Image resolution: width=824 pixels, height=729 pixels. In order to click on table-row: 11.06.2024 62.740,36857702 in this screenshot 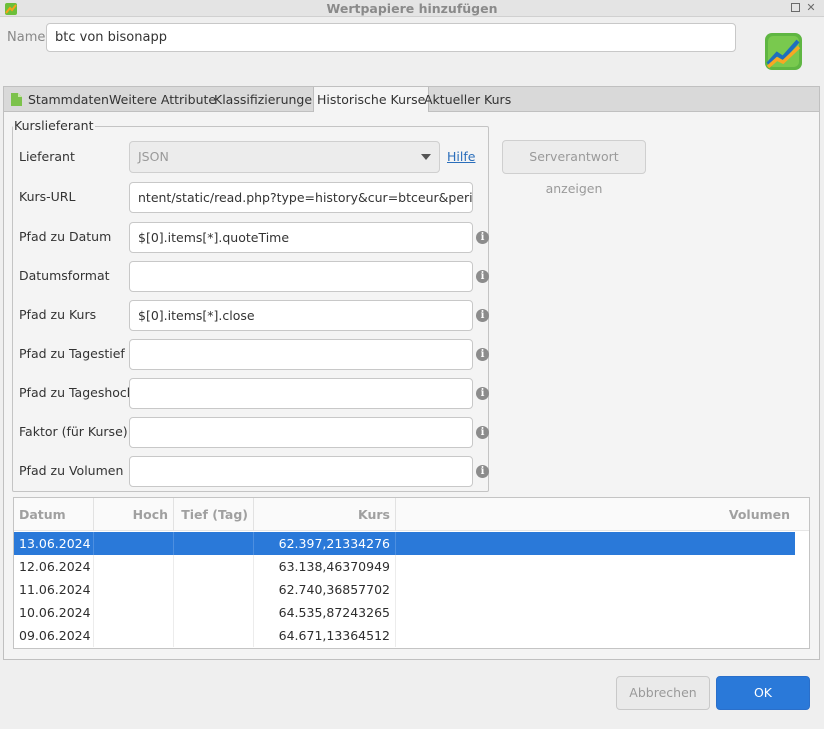, I will do `click(404, 589)`.